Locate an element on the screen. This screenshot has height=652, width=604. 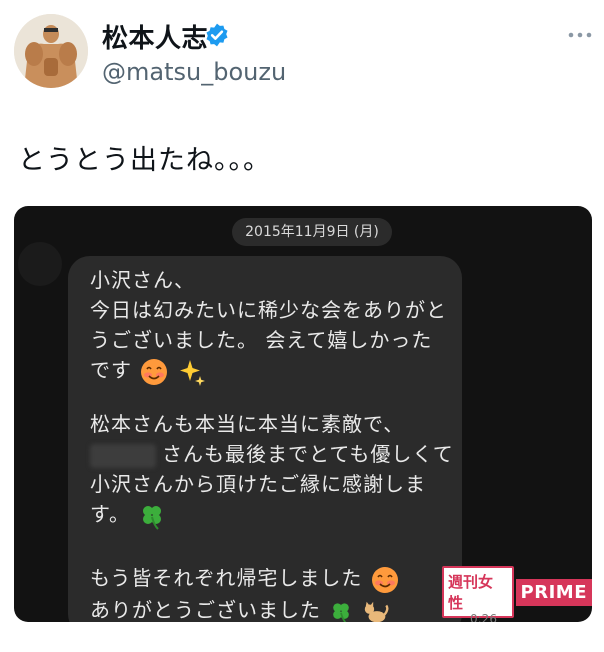
message-text: さんも最後までとても優しくて is located at coordinates (308, 454).